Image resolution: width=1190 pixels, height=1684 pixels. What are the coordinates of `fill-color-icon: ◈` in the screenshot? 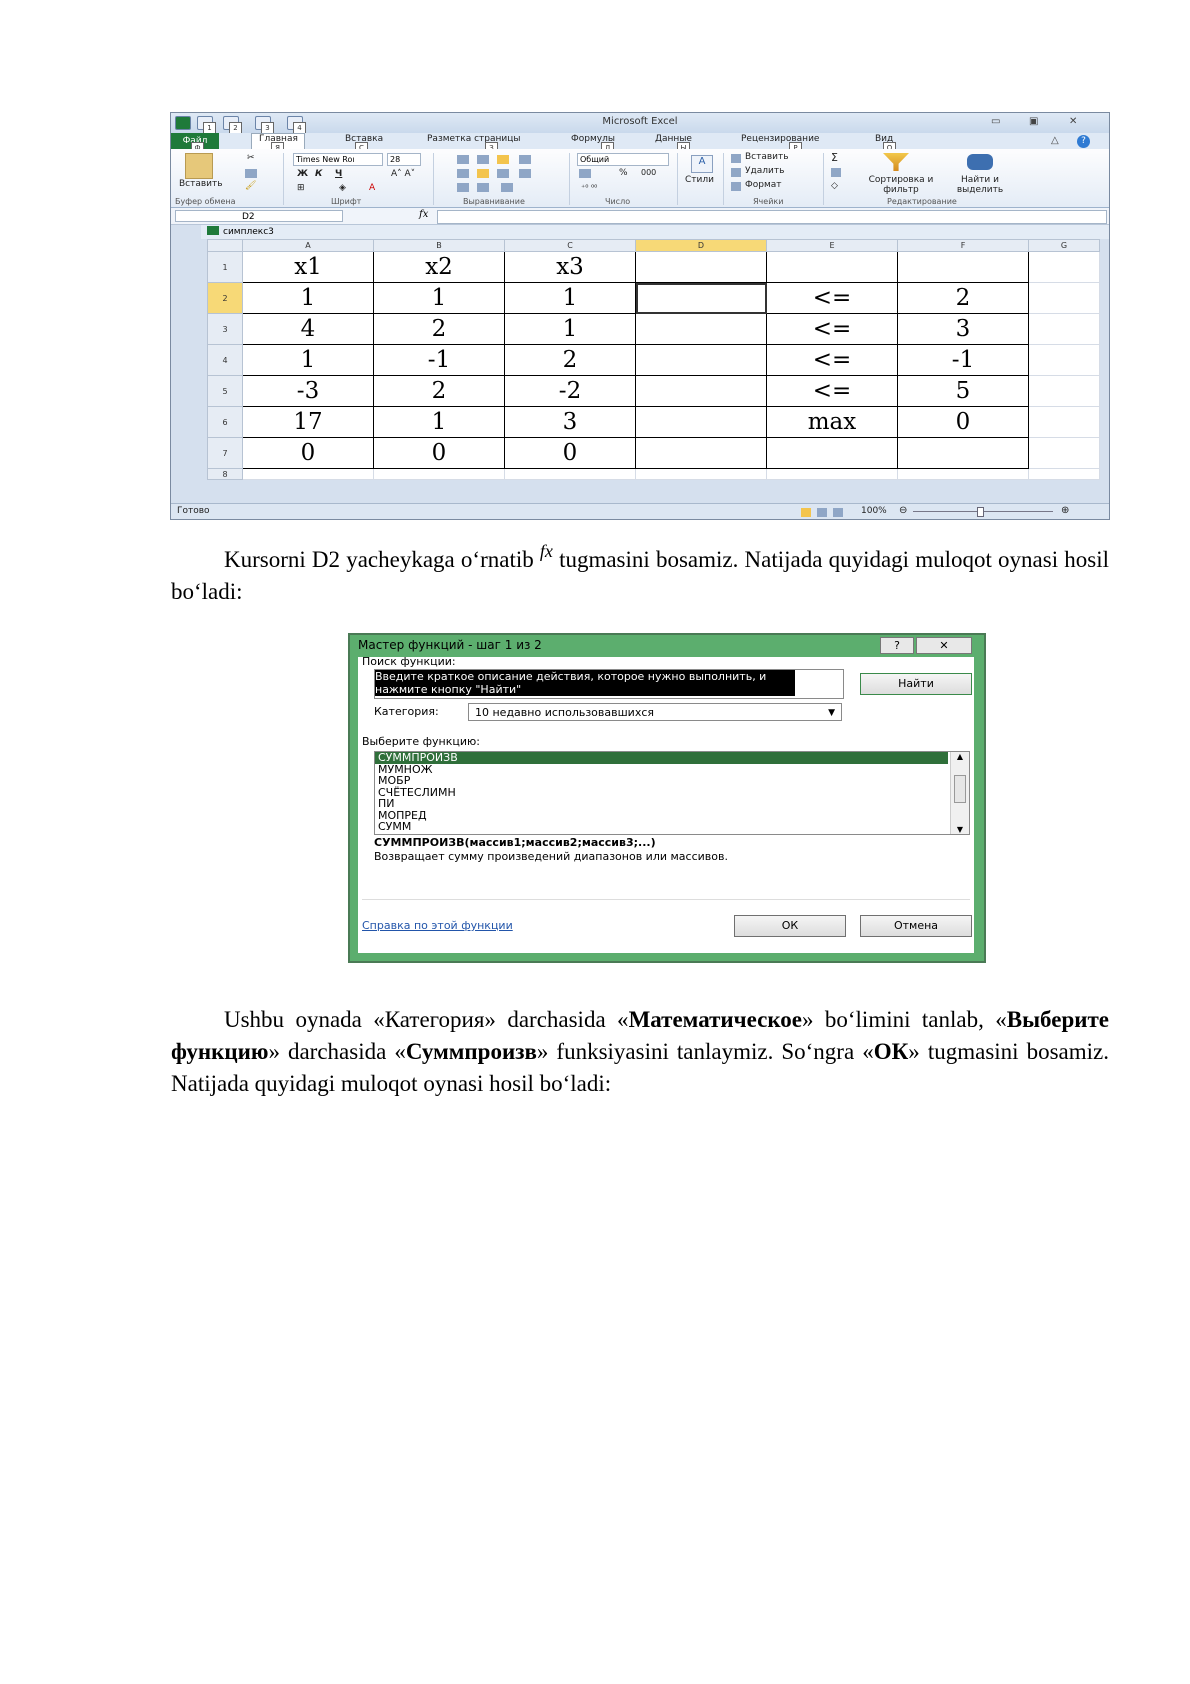 It's located at (342, 188).